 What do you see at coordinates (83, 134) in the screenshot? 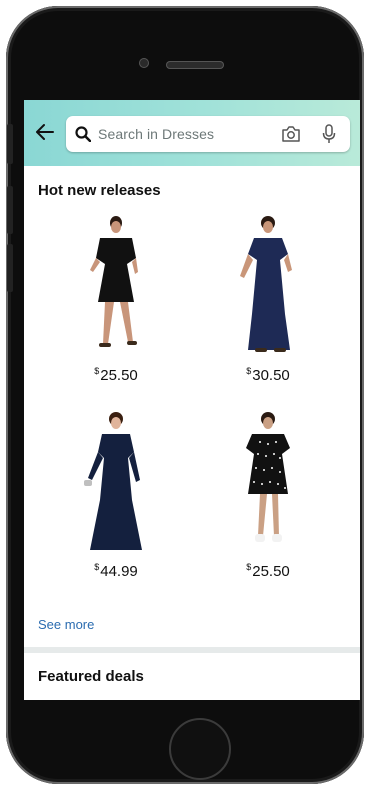
I see `search-icon` at bounding box center [83, 134].